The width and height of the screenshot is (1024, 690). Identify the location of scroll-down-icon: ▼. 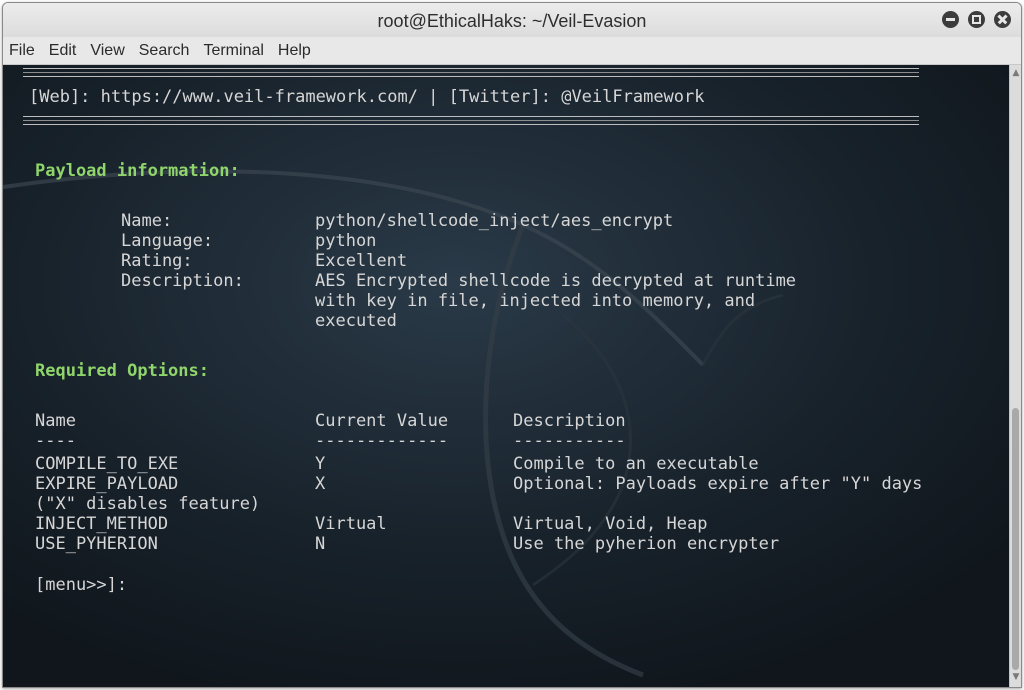
(1016, 677).